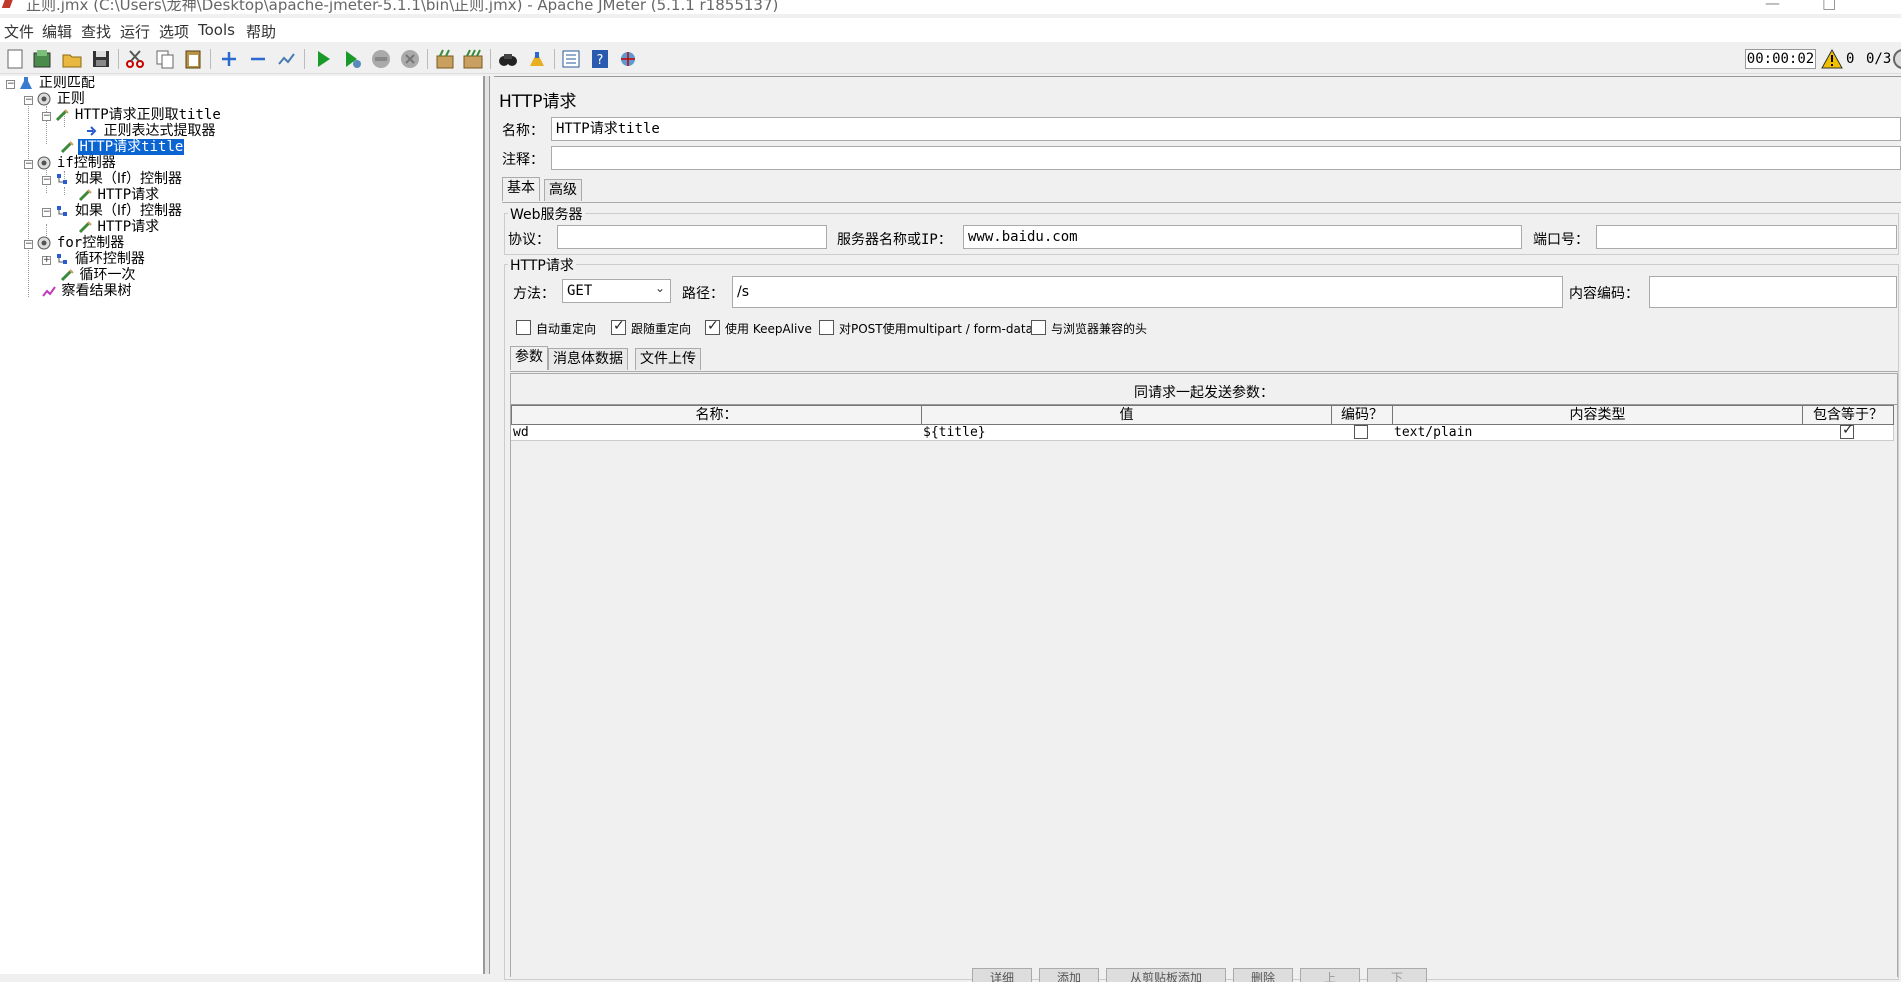  I want to click on pane-splitter, so click(487, 525).